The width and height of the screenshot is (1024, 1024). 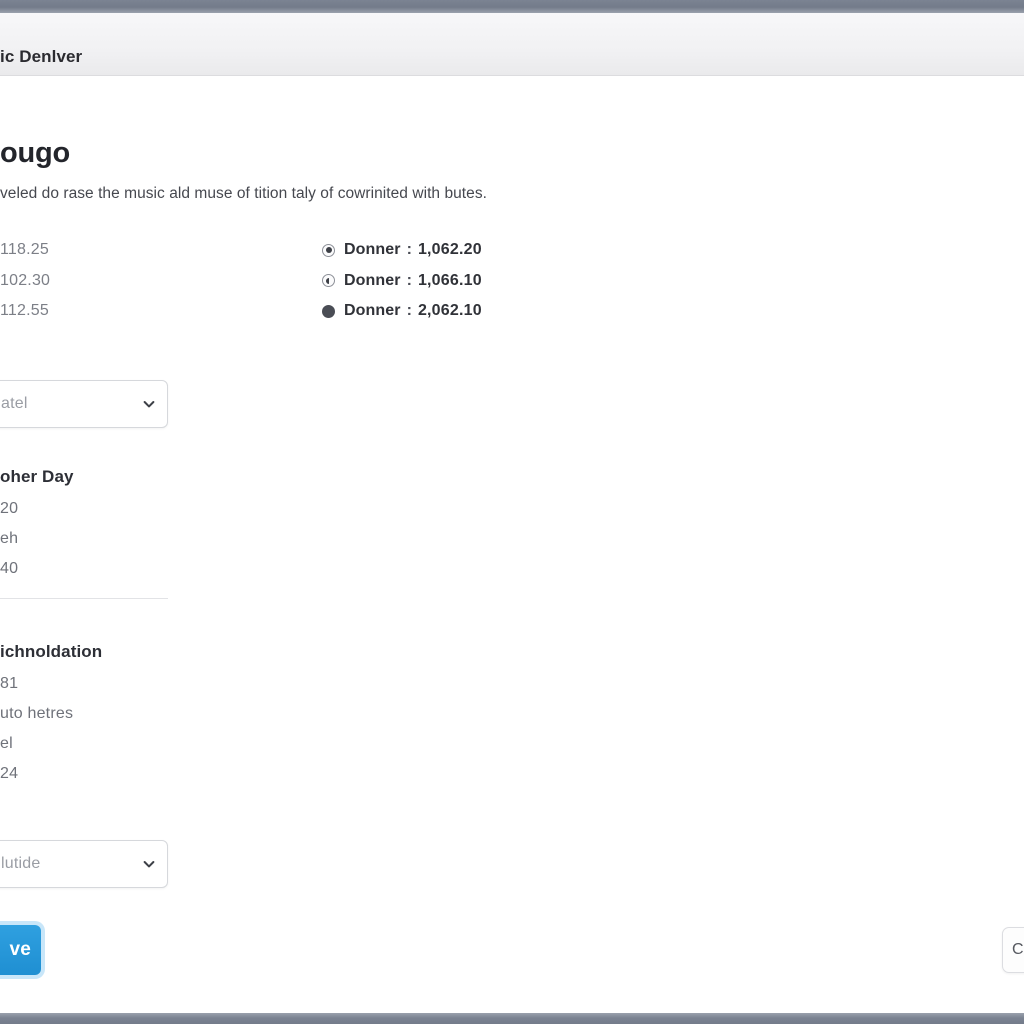 I want to click on schedule-block: oher Day 20 eh 40, so click(x=130, y=525).